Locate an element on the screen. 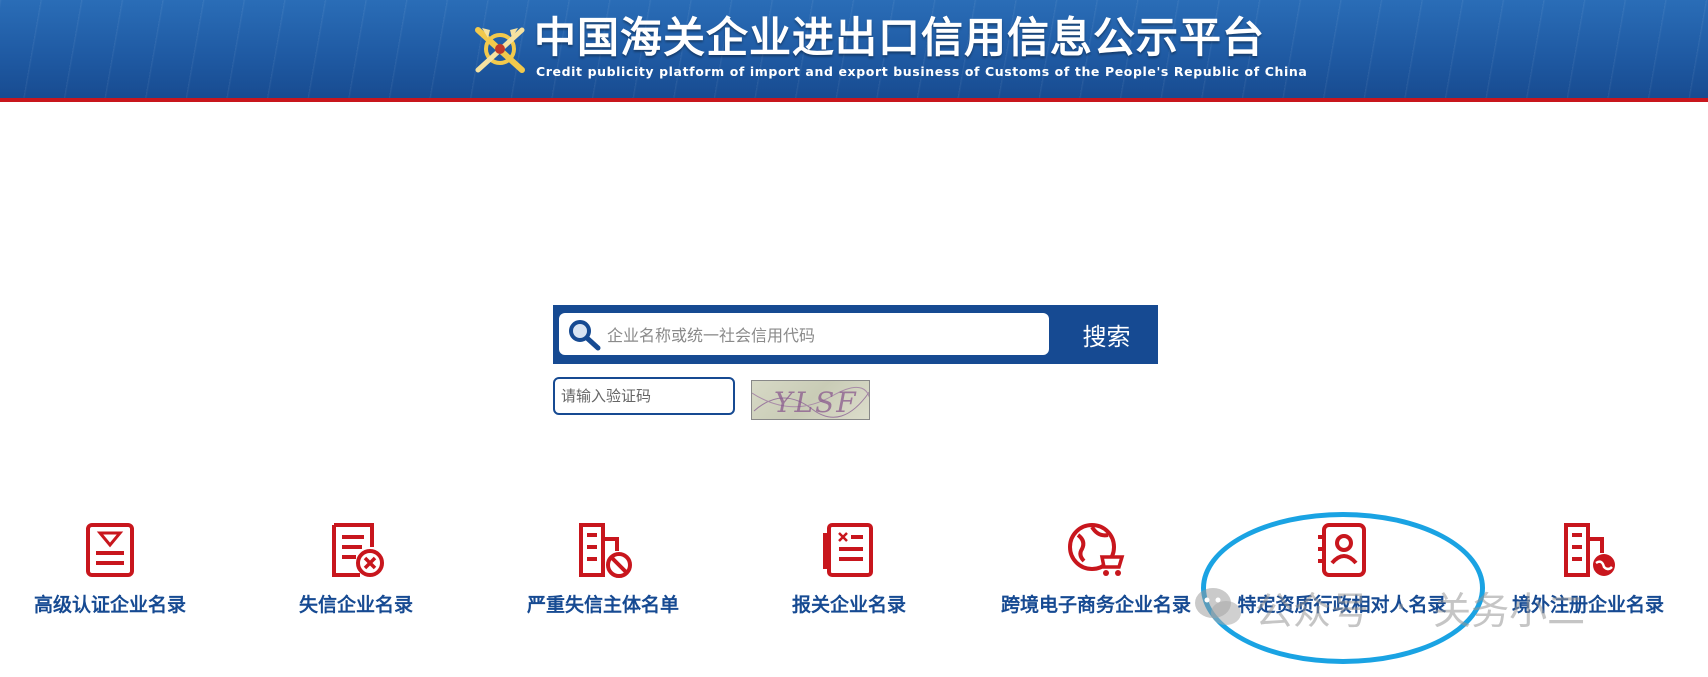 This screenshot has height=677, width=1708. category-label: 特定资质行政相对人名录 is located at coordinates (1342, 605).